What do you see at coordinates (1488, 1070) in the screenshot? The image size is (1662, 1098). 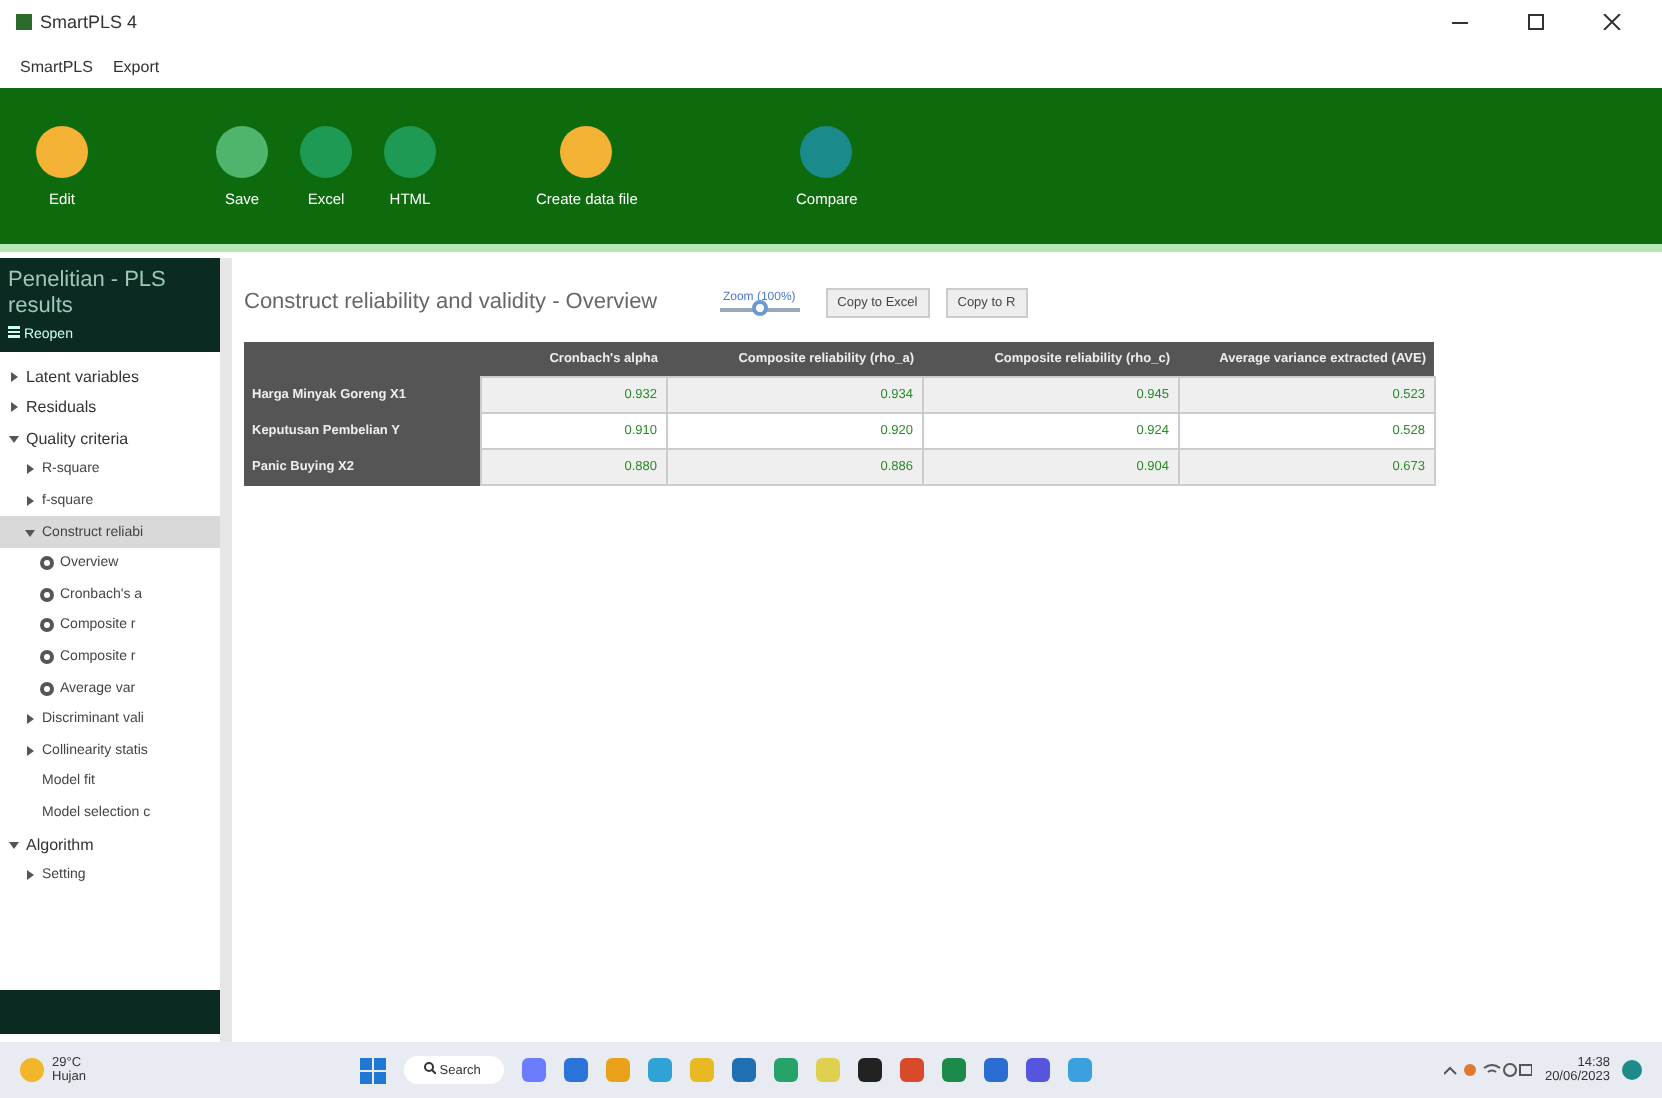 I see `system-tray-icons` at bounding box center [1488, 1070].